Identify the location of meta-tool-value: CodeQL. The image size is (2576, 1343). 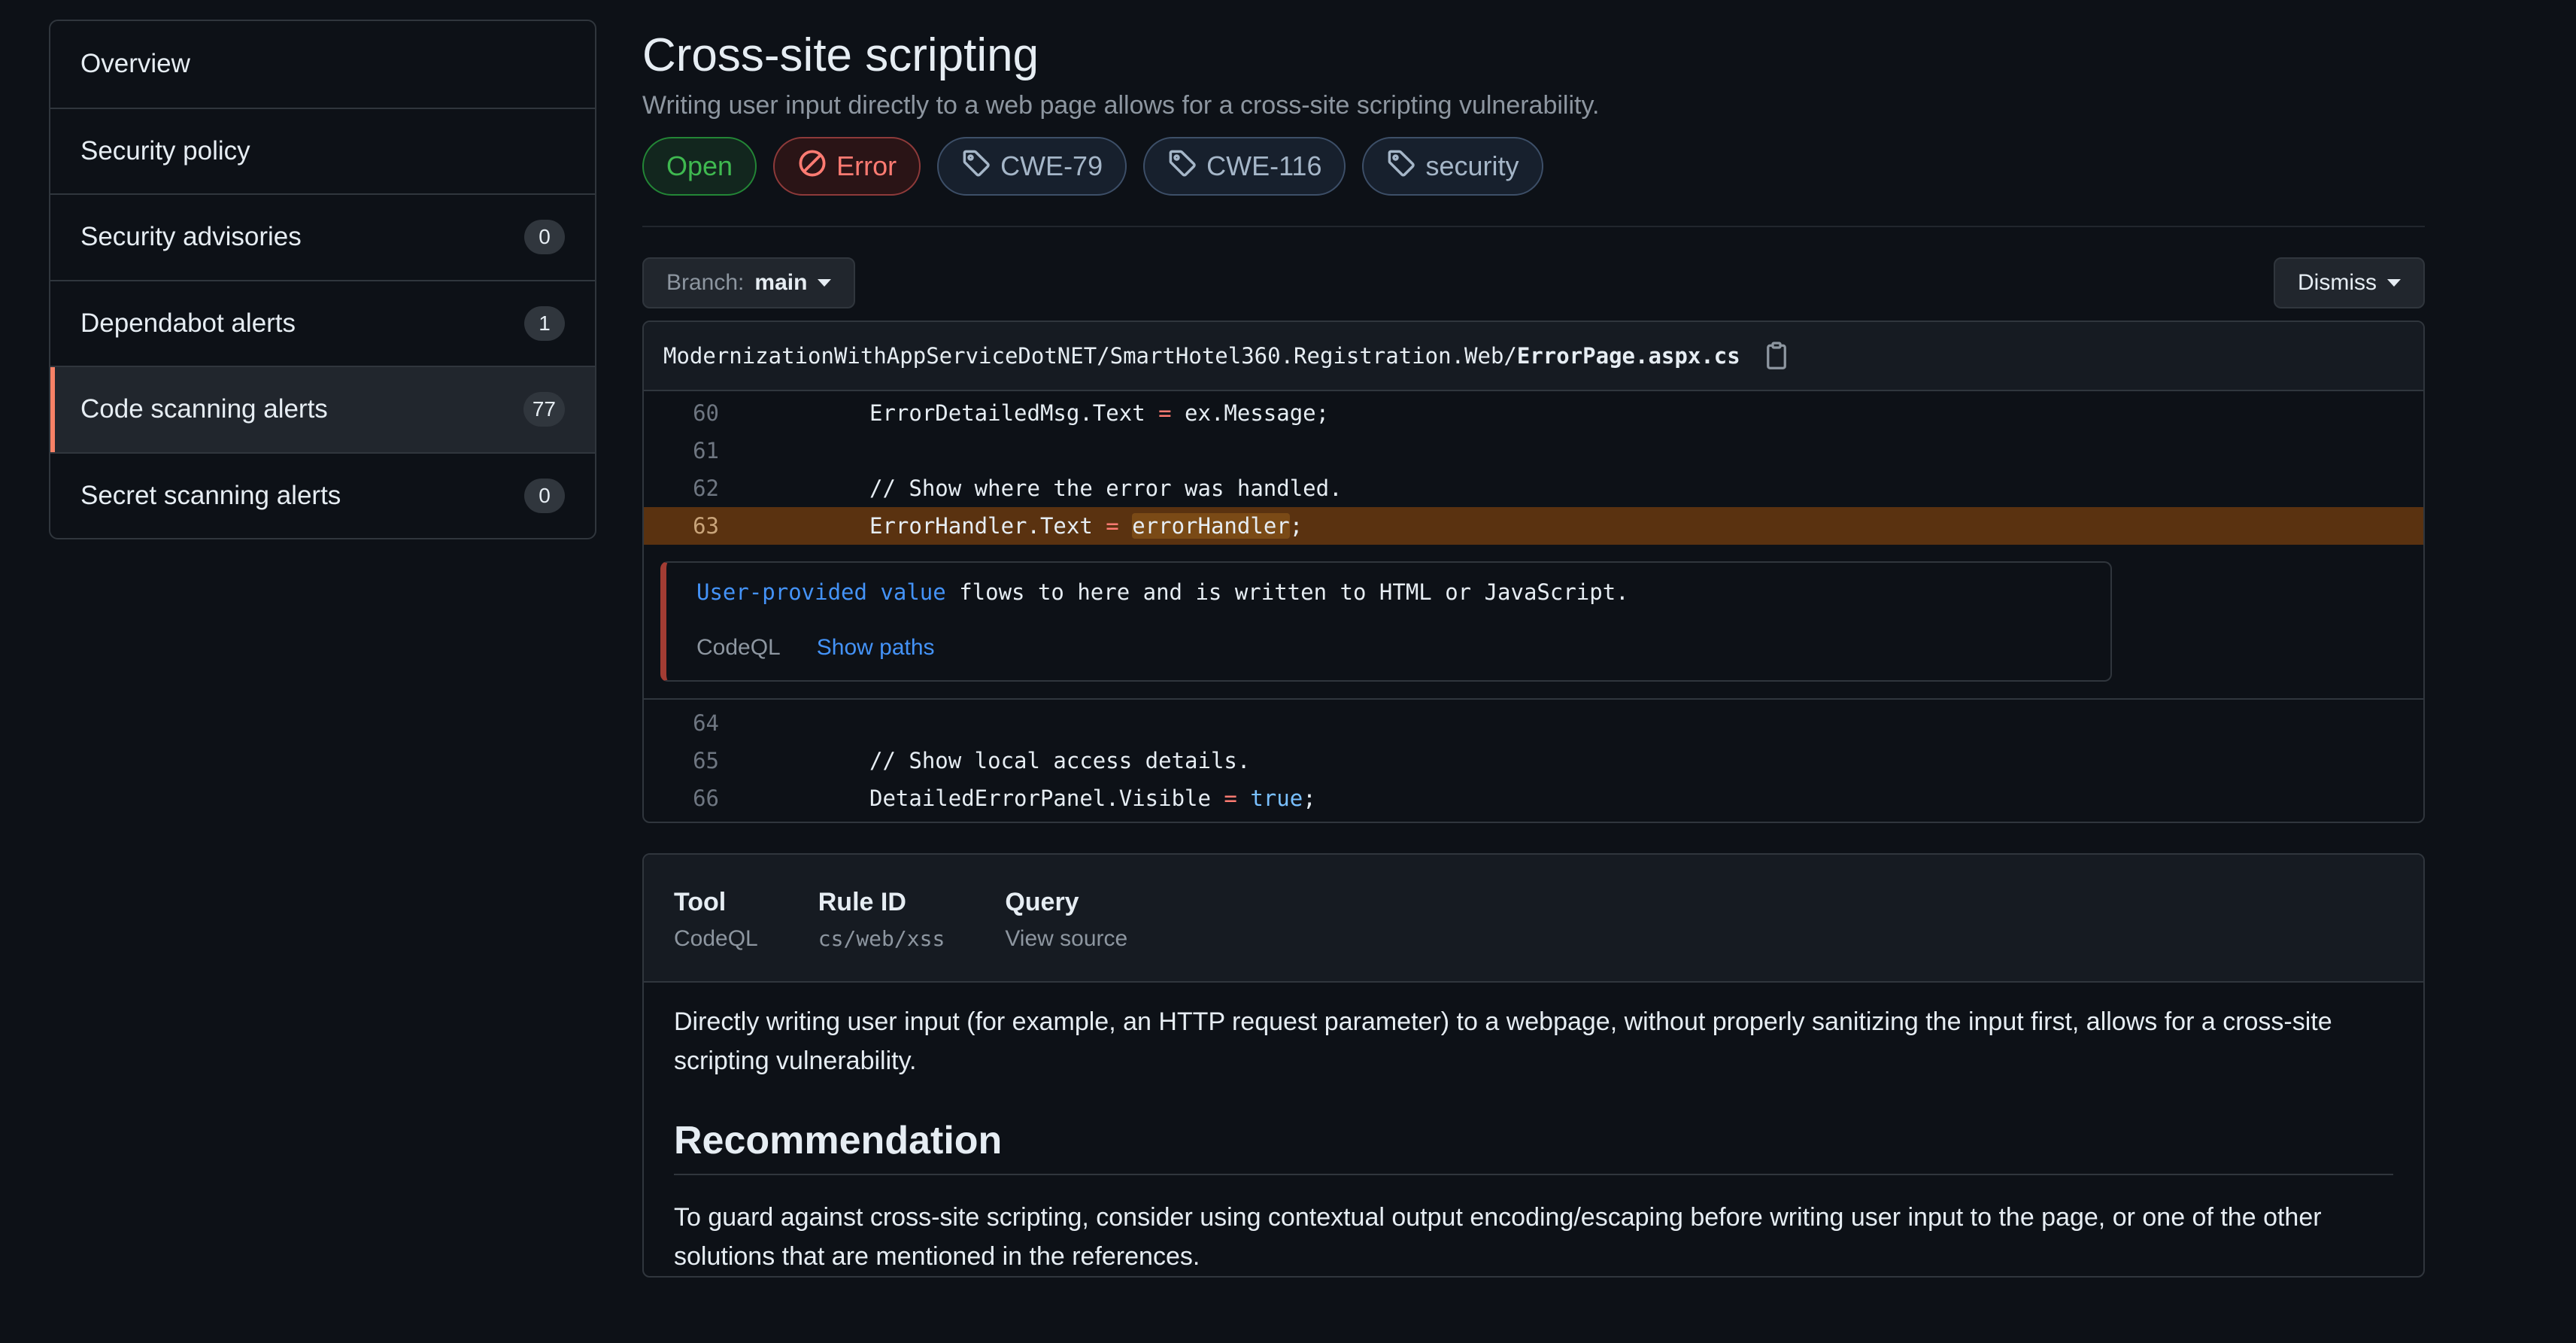
(716, 938).